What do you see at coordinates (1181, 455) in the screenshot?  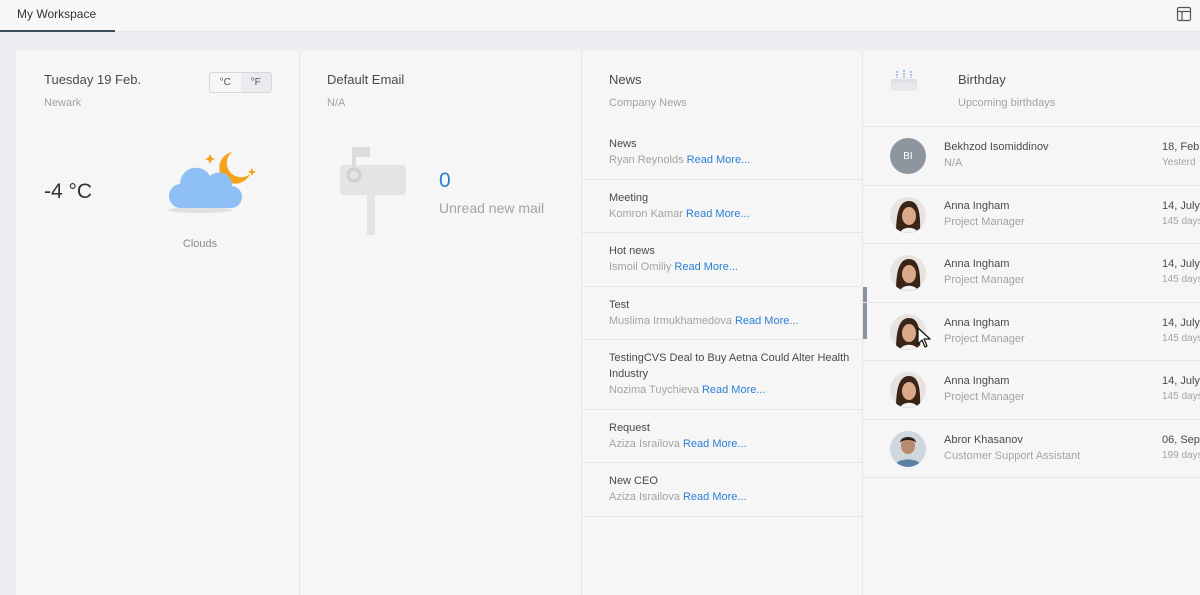 I see `birthday-relative: 199 days` at bounding box center [1181, 455].